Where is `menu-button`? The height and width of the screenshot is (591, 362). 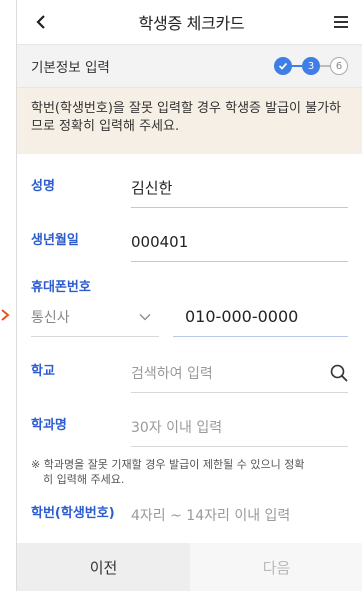 menu-button is located at coordinates (341, 22).